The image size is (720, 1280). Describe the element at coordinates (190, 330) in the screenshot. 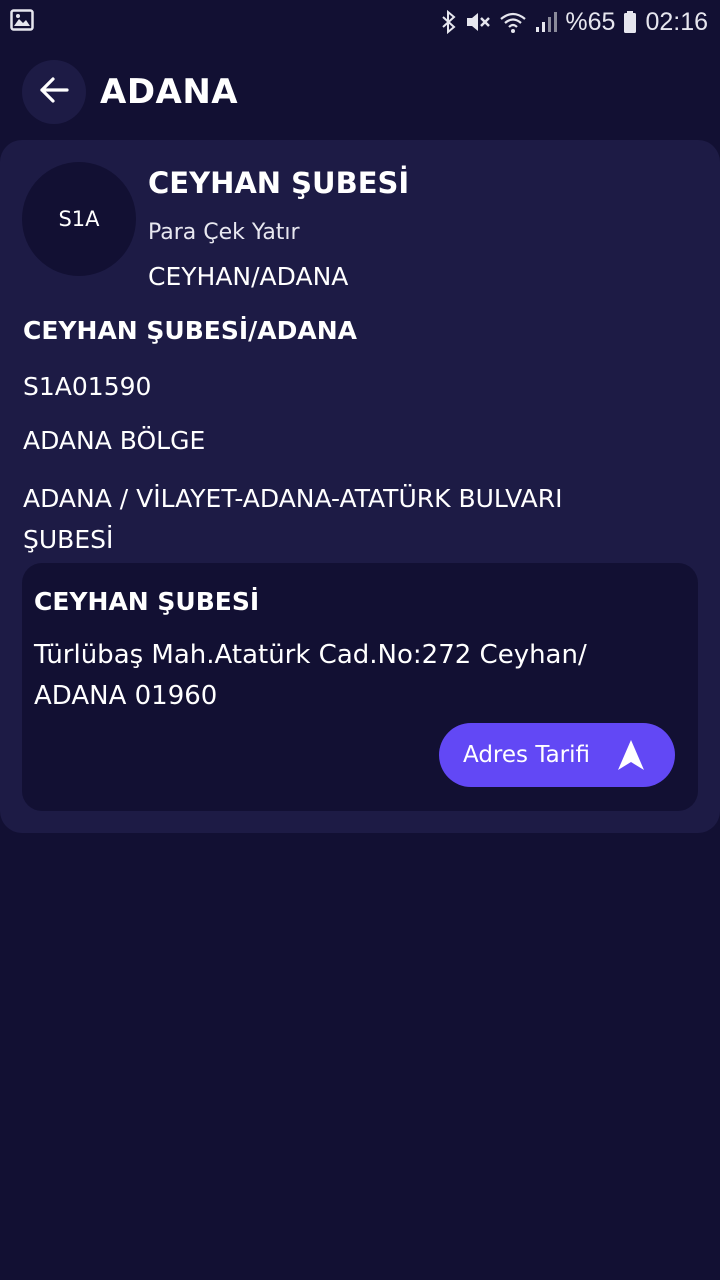

I see `branch-full-name: CEYHAN ŞUBESİ/ADANA` at that location.